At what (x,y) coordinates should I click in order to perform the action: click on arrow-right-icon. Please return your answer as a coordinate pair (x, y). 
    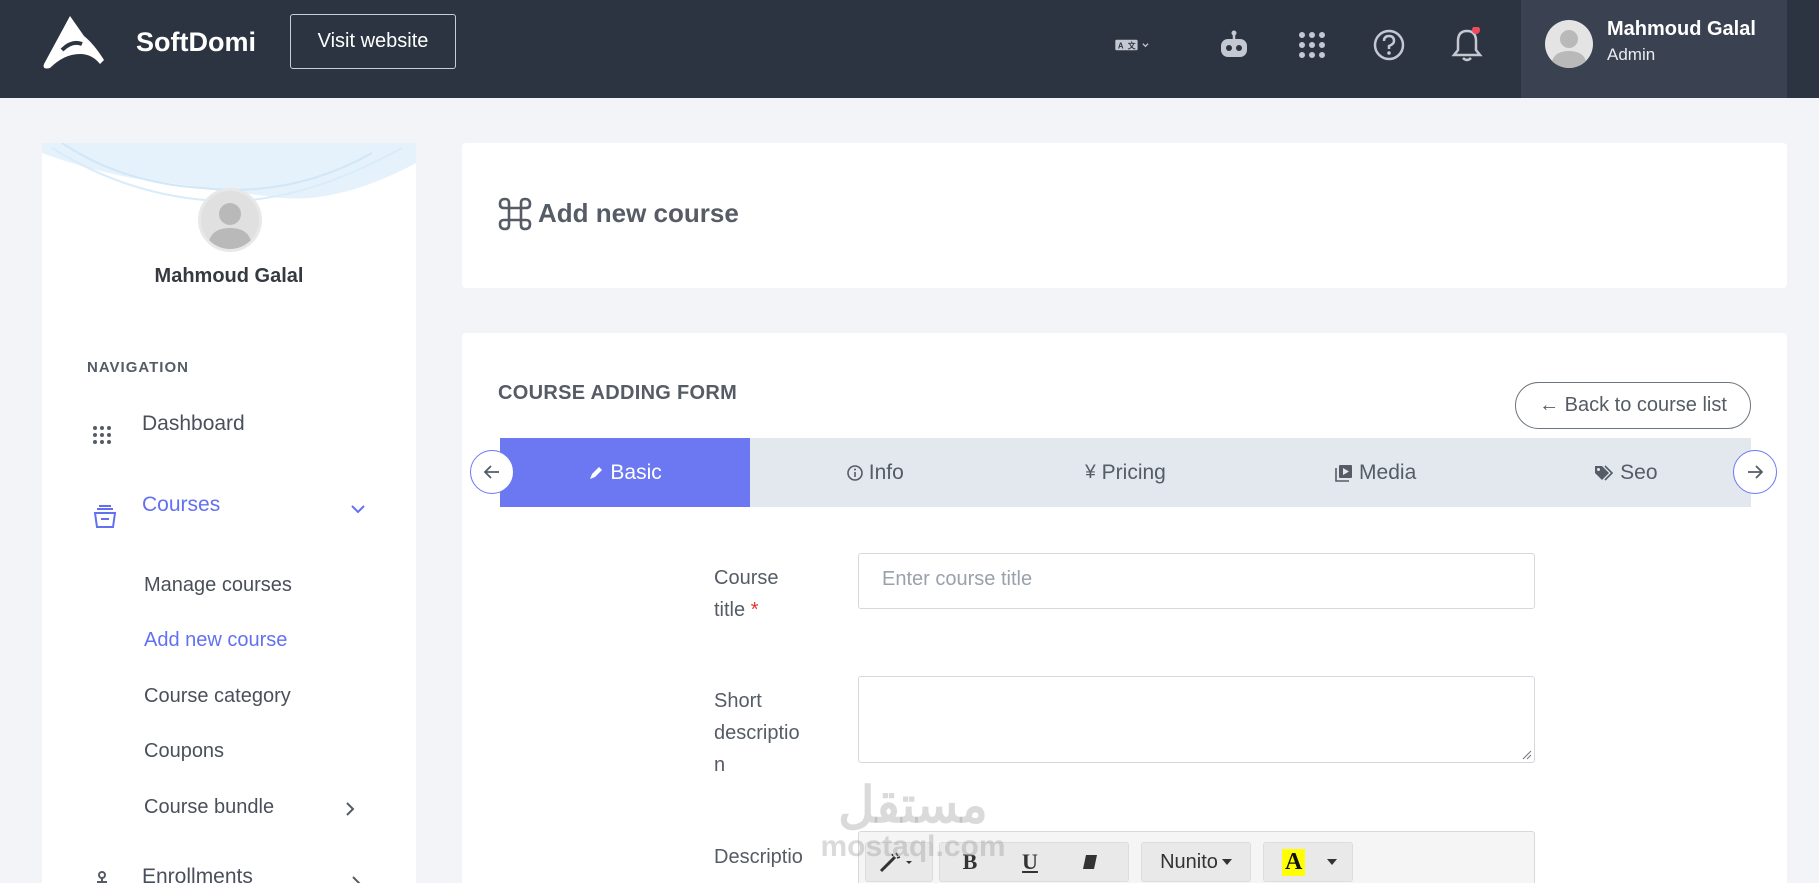
    Looking at the image, I should click on (1755, 472).